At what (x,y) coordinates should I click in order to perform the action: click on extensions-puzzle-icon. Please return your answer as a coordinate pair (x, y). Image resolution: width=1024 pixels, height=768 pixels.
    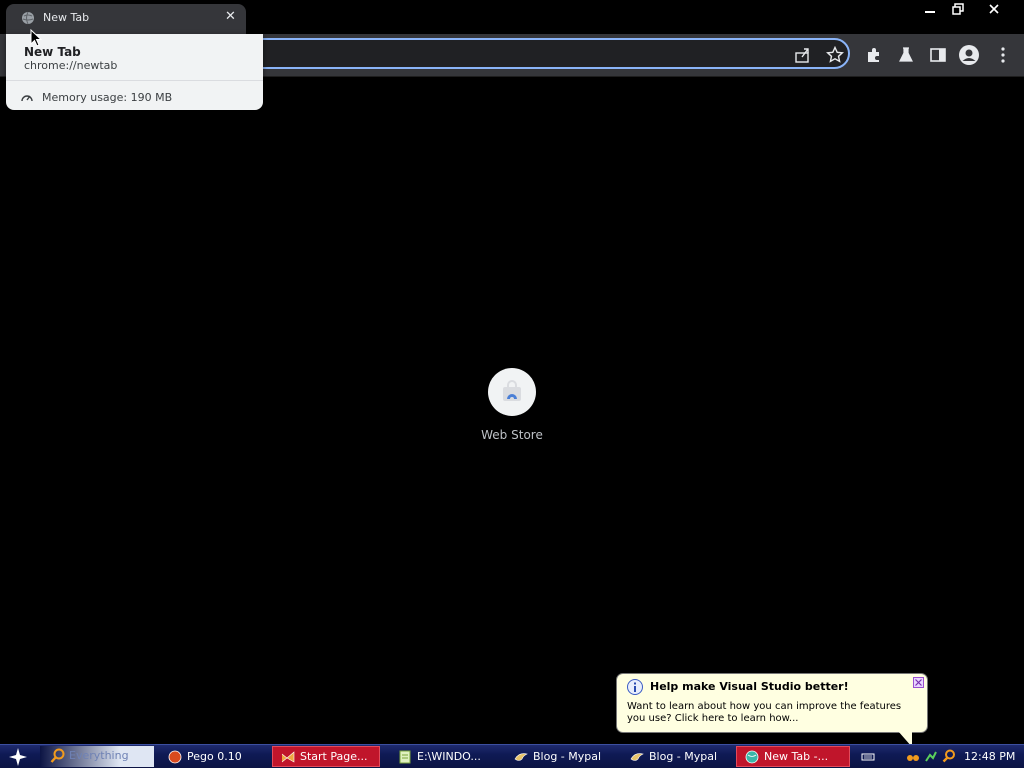
    Looking at the image, I should click on (874, 55).